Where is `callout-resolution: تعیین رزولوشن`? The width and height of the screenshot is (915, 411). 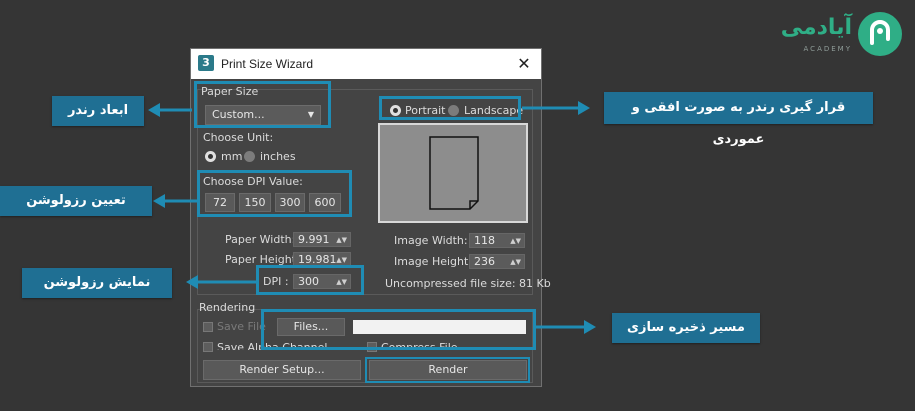
callout-resolution: تعیین رزولوشن is located at coordinates (76, 201).